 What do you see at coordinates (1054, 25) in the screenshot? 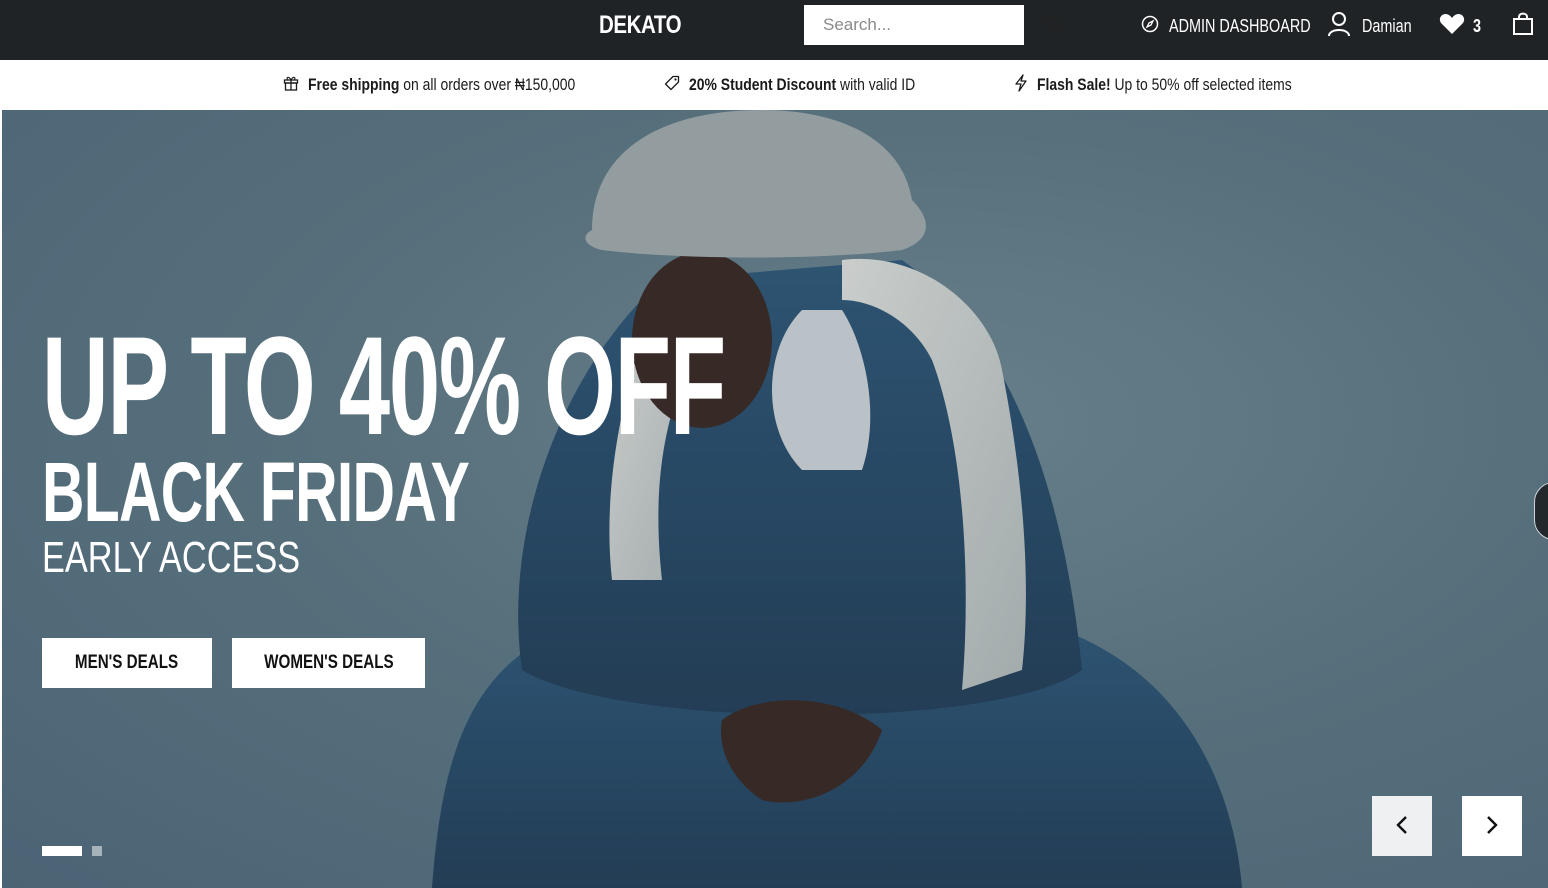
I see `search-icon` at bounding box center [1054, 25].